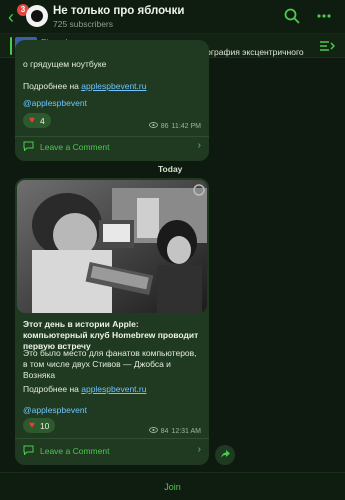 The image size is (345, 500). I want to click on search-icon, so click(292, 18).